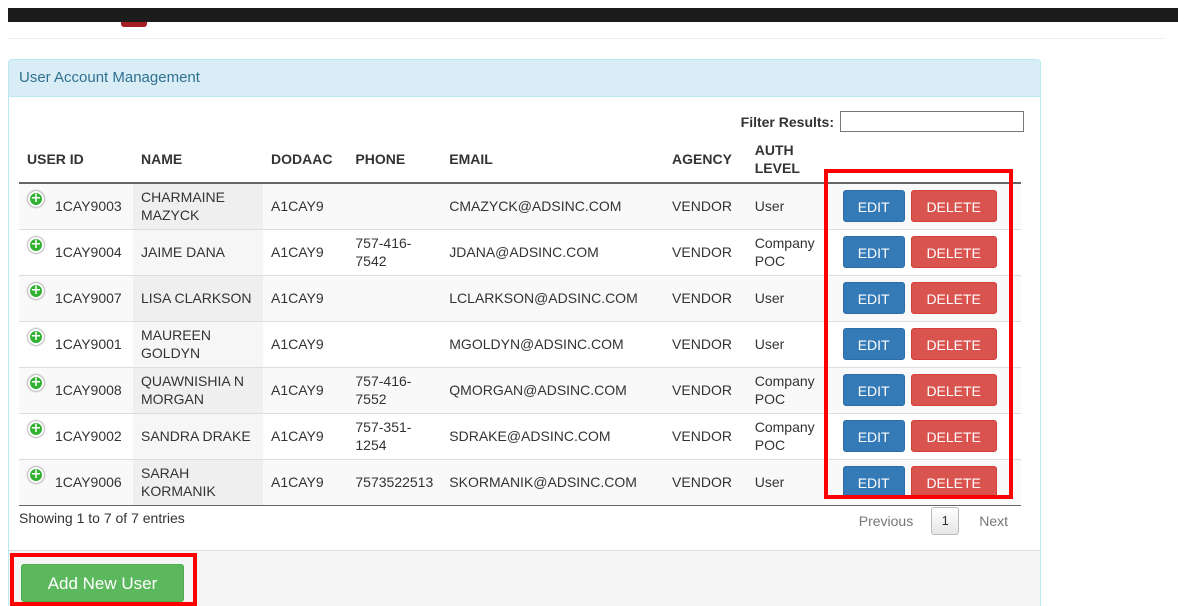  I want to click on cell-user-id: +1CAY9002, so click(76, 436).